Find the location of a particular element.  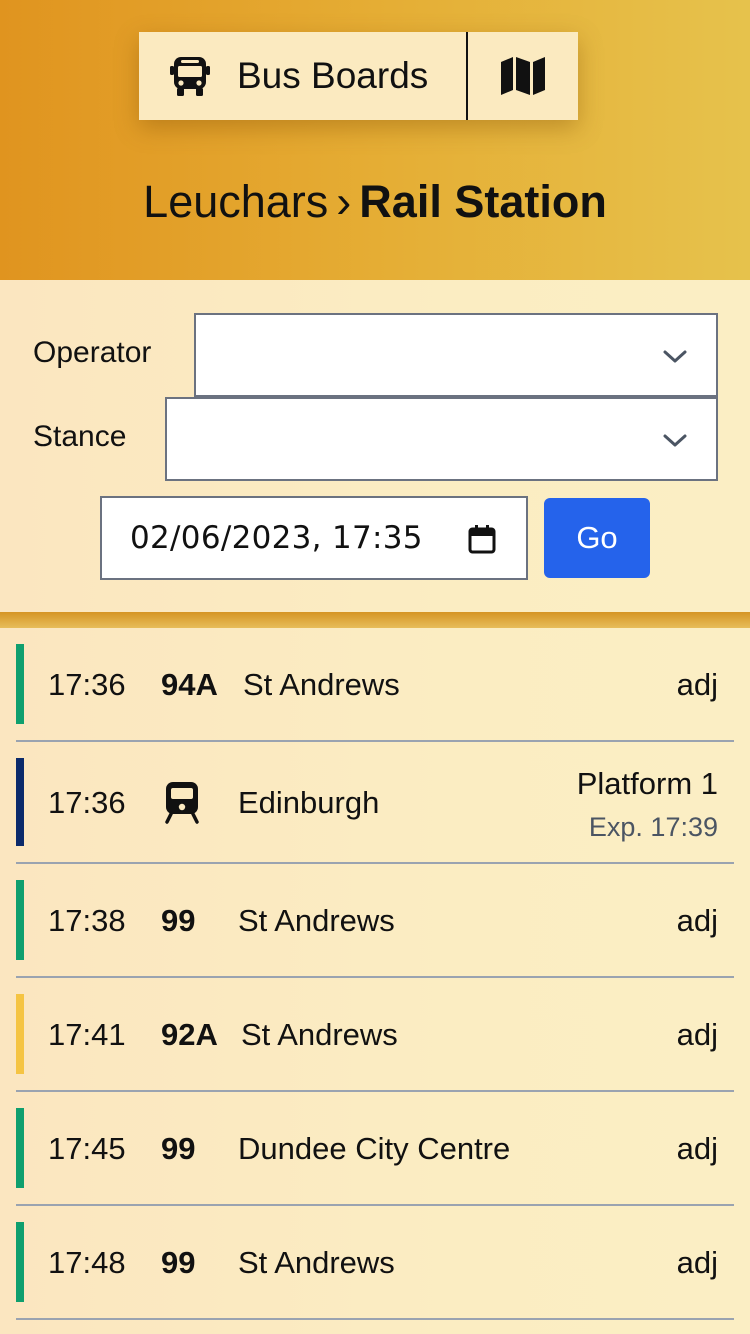

locality-name: Leuchars is located at coordinates (236, 201).